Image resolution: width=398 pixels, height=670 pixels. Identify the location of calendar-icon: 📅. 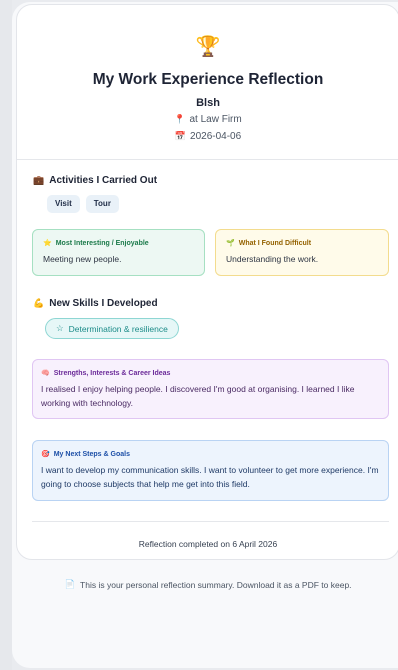
(180, 136).